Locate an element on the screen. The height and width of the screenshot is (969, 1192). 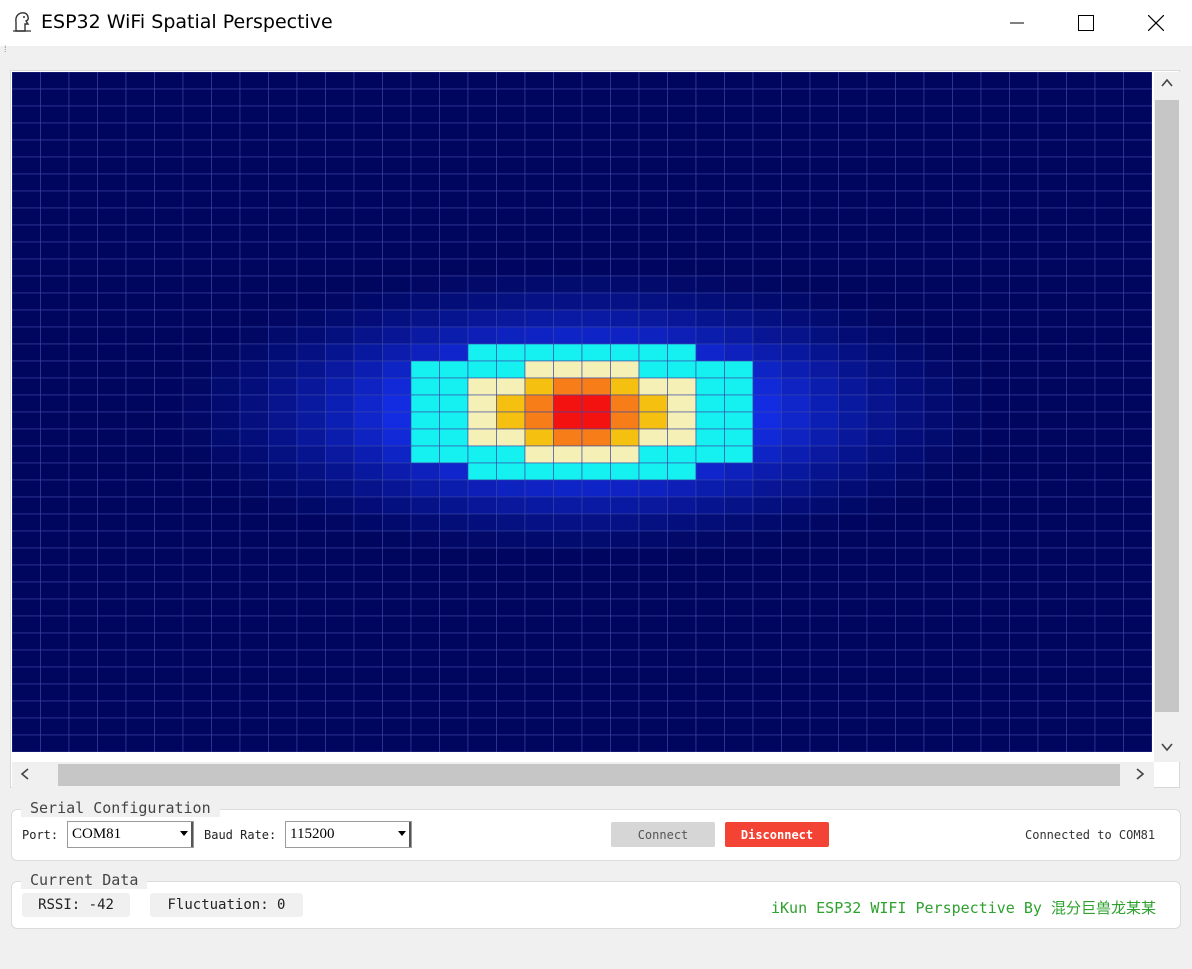
horizontal-scroll-thumb is located at coordinates (589, 775).